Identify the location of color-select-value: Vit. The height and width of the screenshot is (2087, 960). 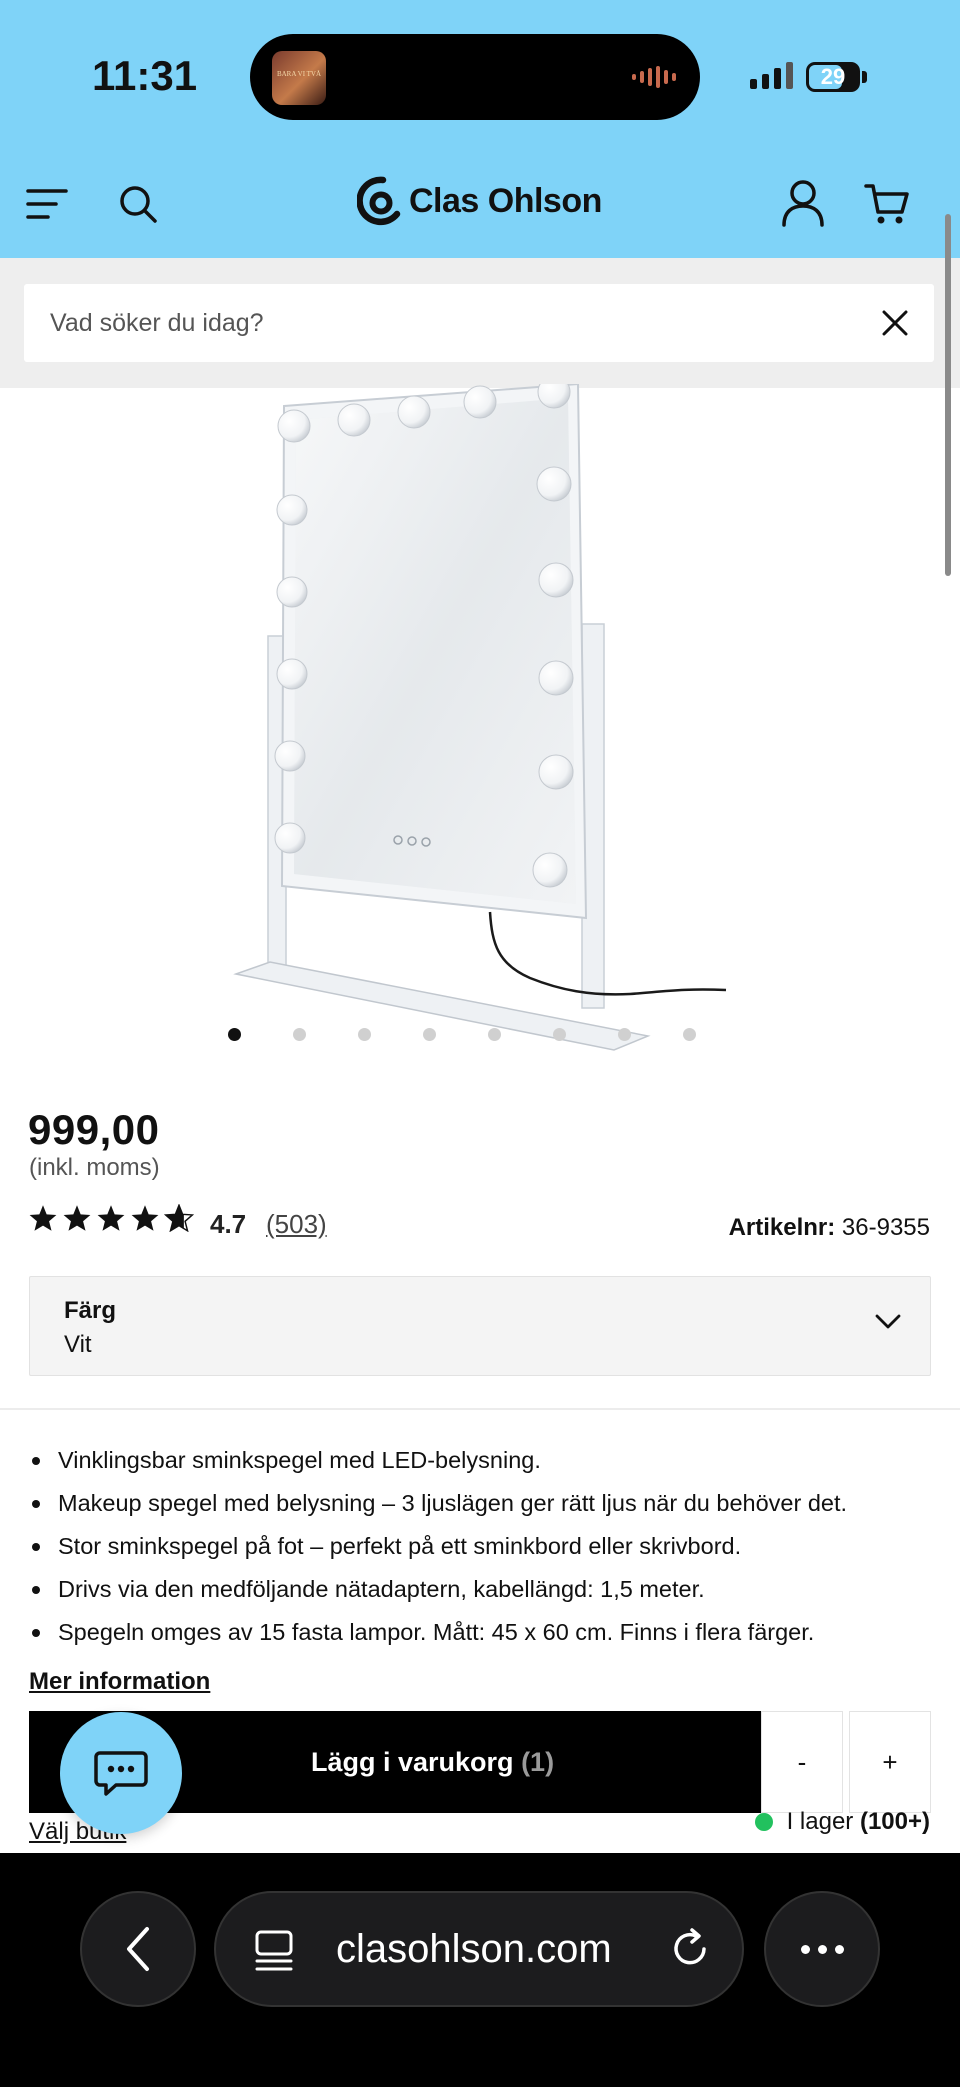
(78, 1344).